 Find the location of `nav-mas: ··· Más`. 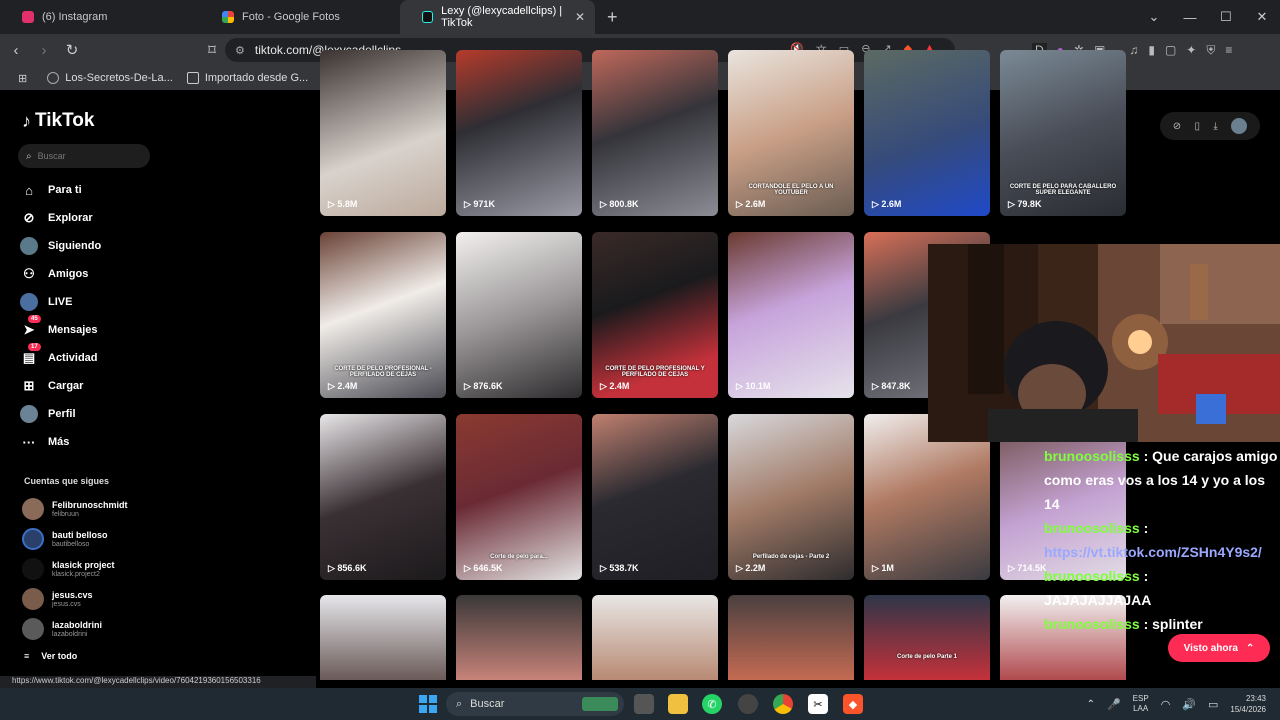

nav-mas: ··· Más is located at coordinates (45, 442).